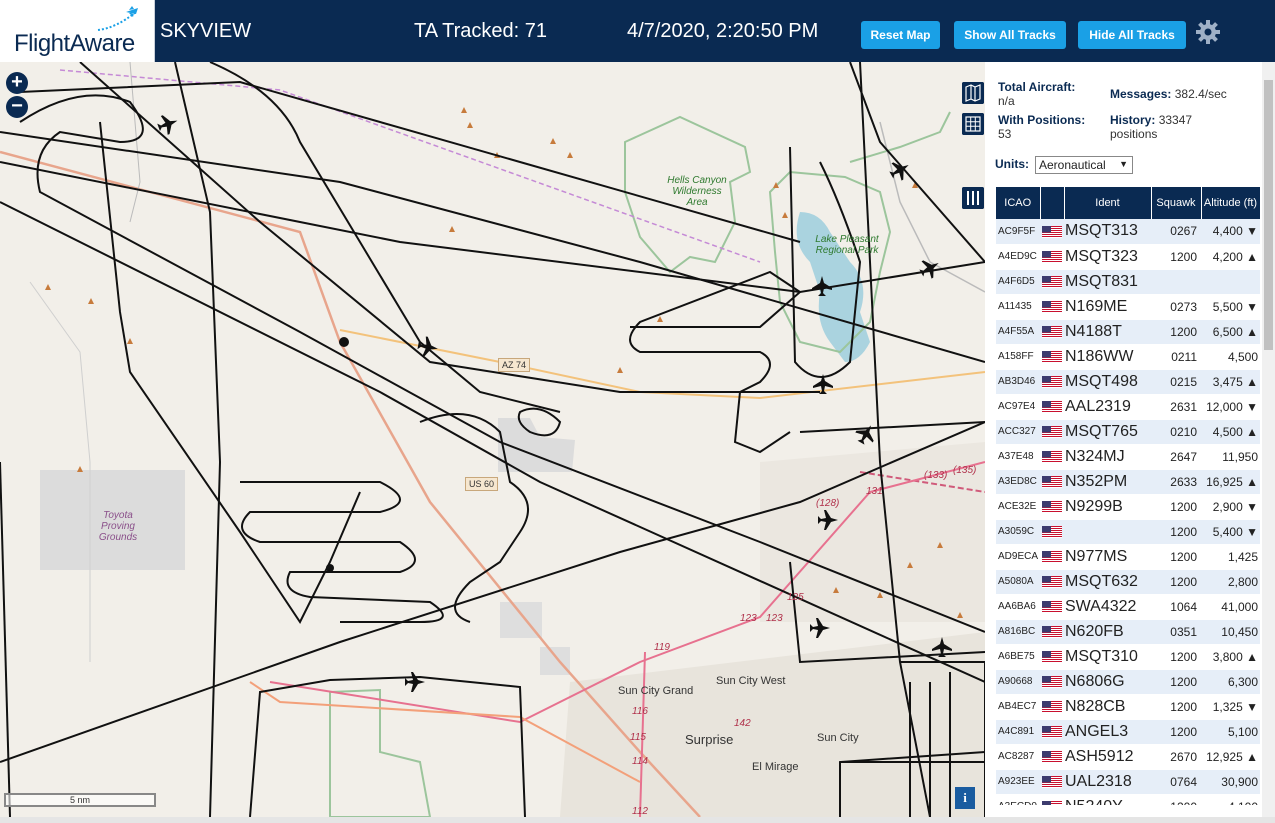 This screenshot has height=823, width=1275. What do you see at coordinates (1128, 582) in the screenshot?
I see `table-row: A5080A MSQT632 1200 2,800` at bounding box center [1128, 582].